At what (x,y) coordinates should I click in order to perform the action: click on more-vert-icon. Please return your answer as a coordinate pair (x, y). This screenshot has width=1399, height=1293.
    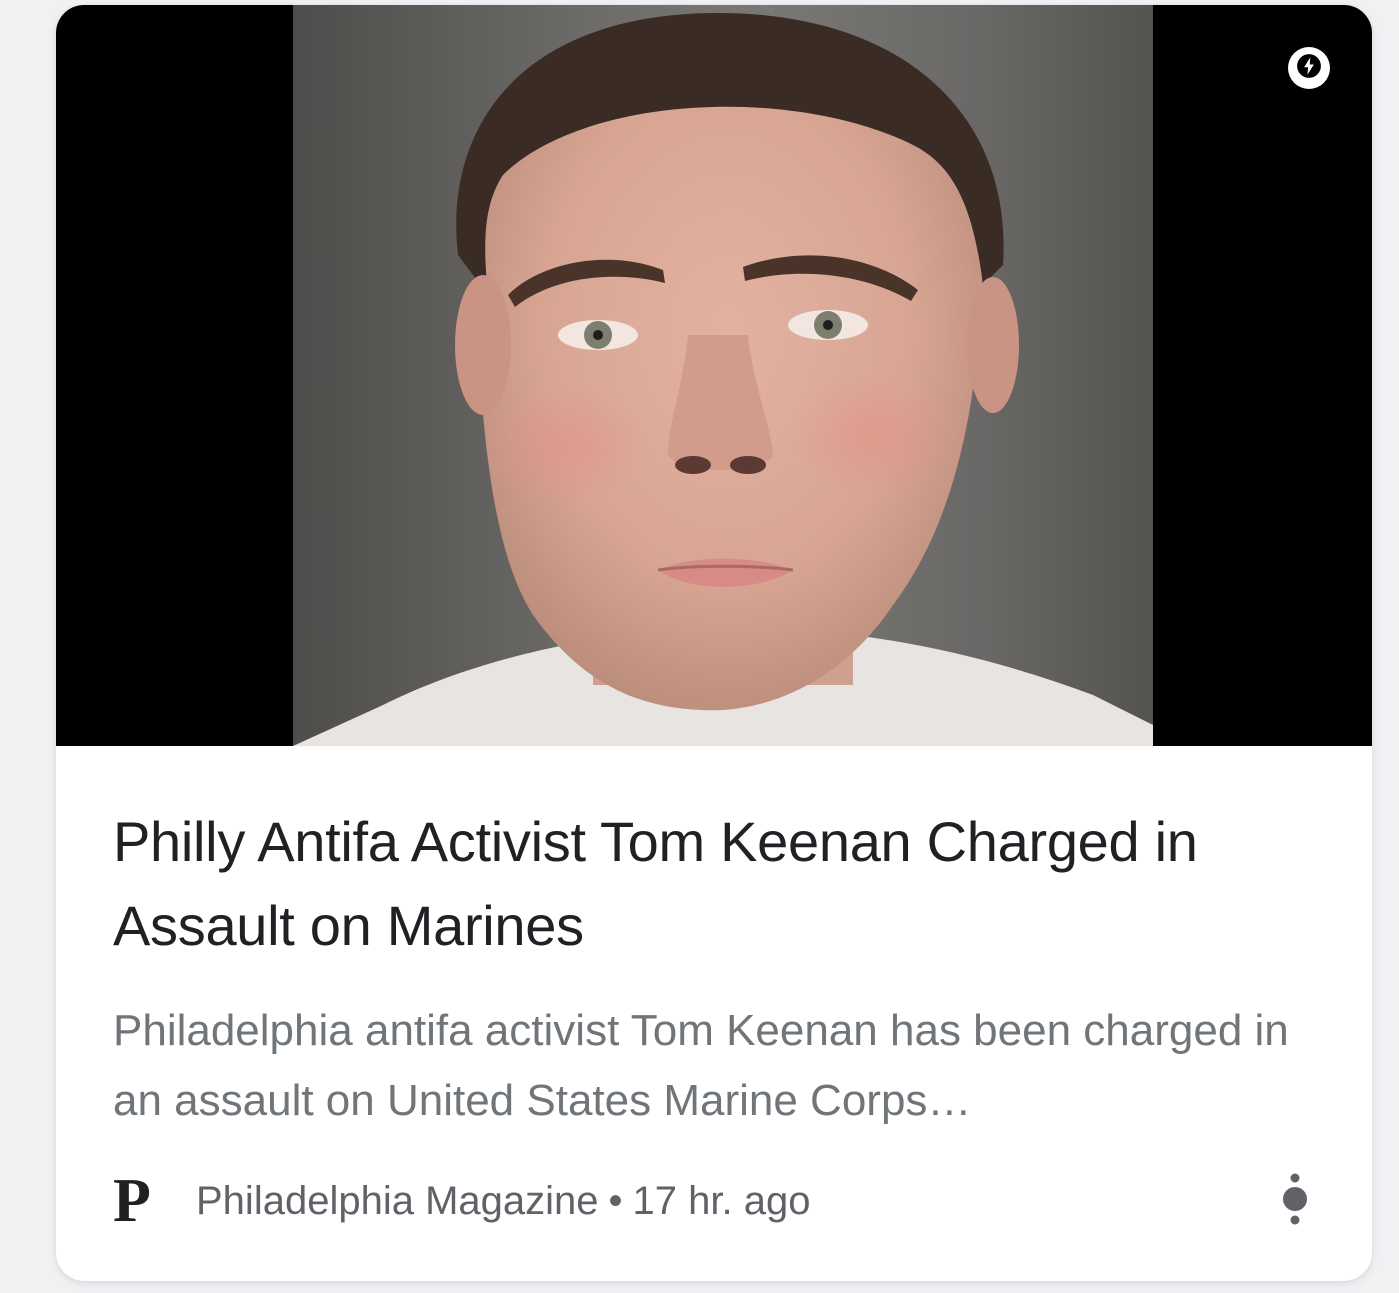
    Looking at the image, I should click on (1295, 1201).